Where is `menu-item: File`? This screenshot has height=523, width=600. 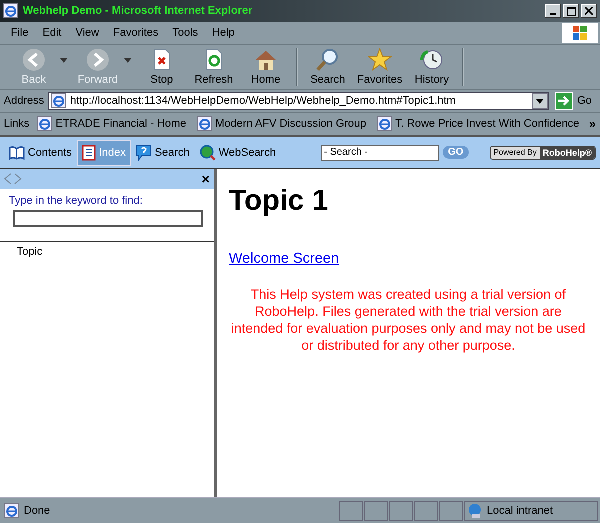
menu-item: File is located at coordinates (20, 33).